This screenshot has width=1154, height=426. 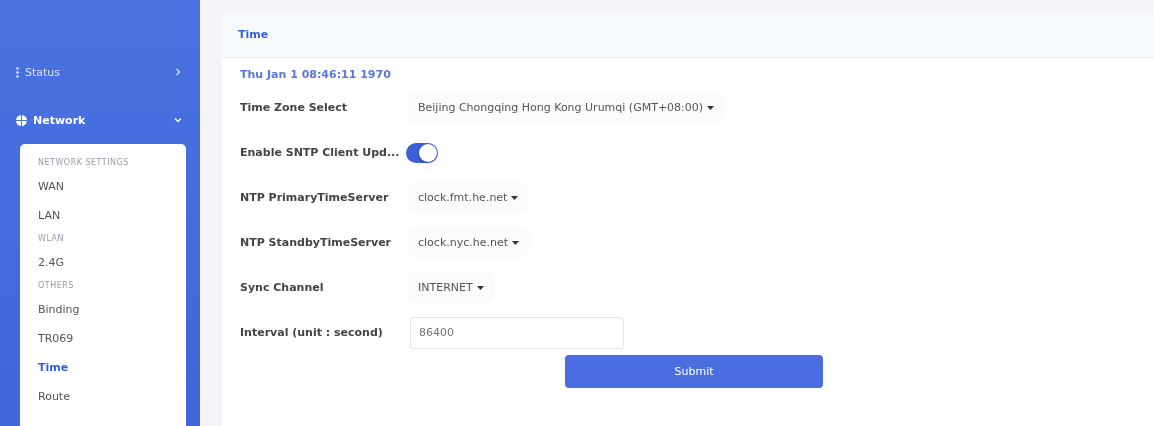 What do you see at coordinates (316, 74) in the screenshot?
I see `current-time: Thu Jan 1 08:46:11 1970` at bounding box center [316, 74].